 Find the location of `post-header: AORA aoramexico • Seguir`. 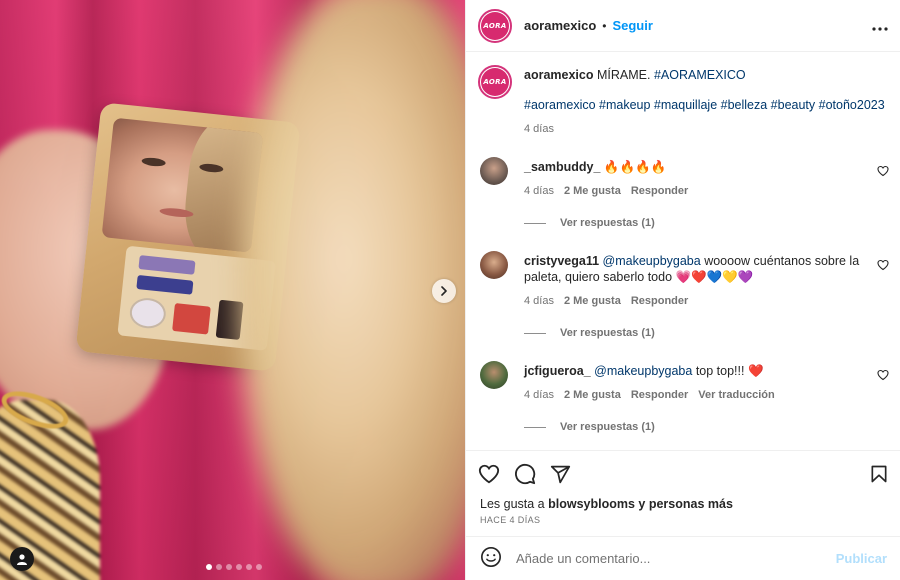

post-header: AORA aoramexico • Seguir is located at coordinates (683, 26).